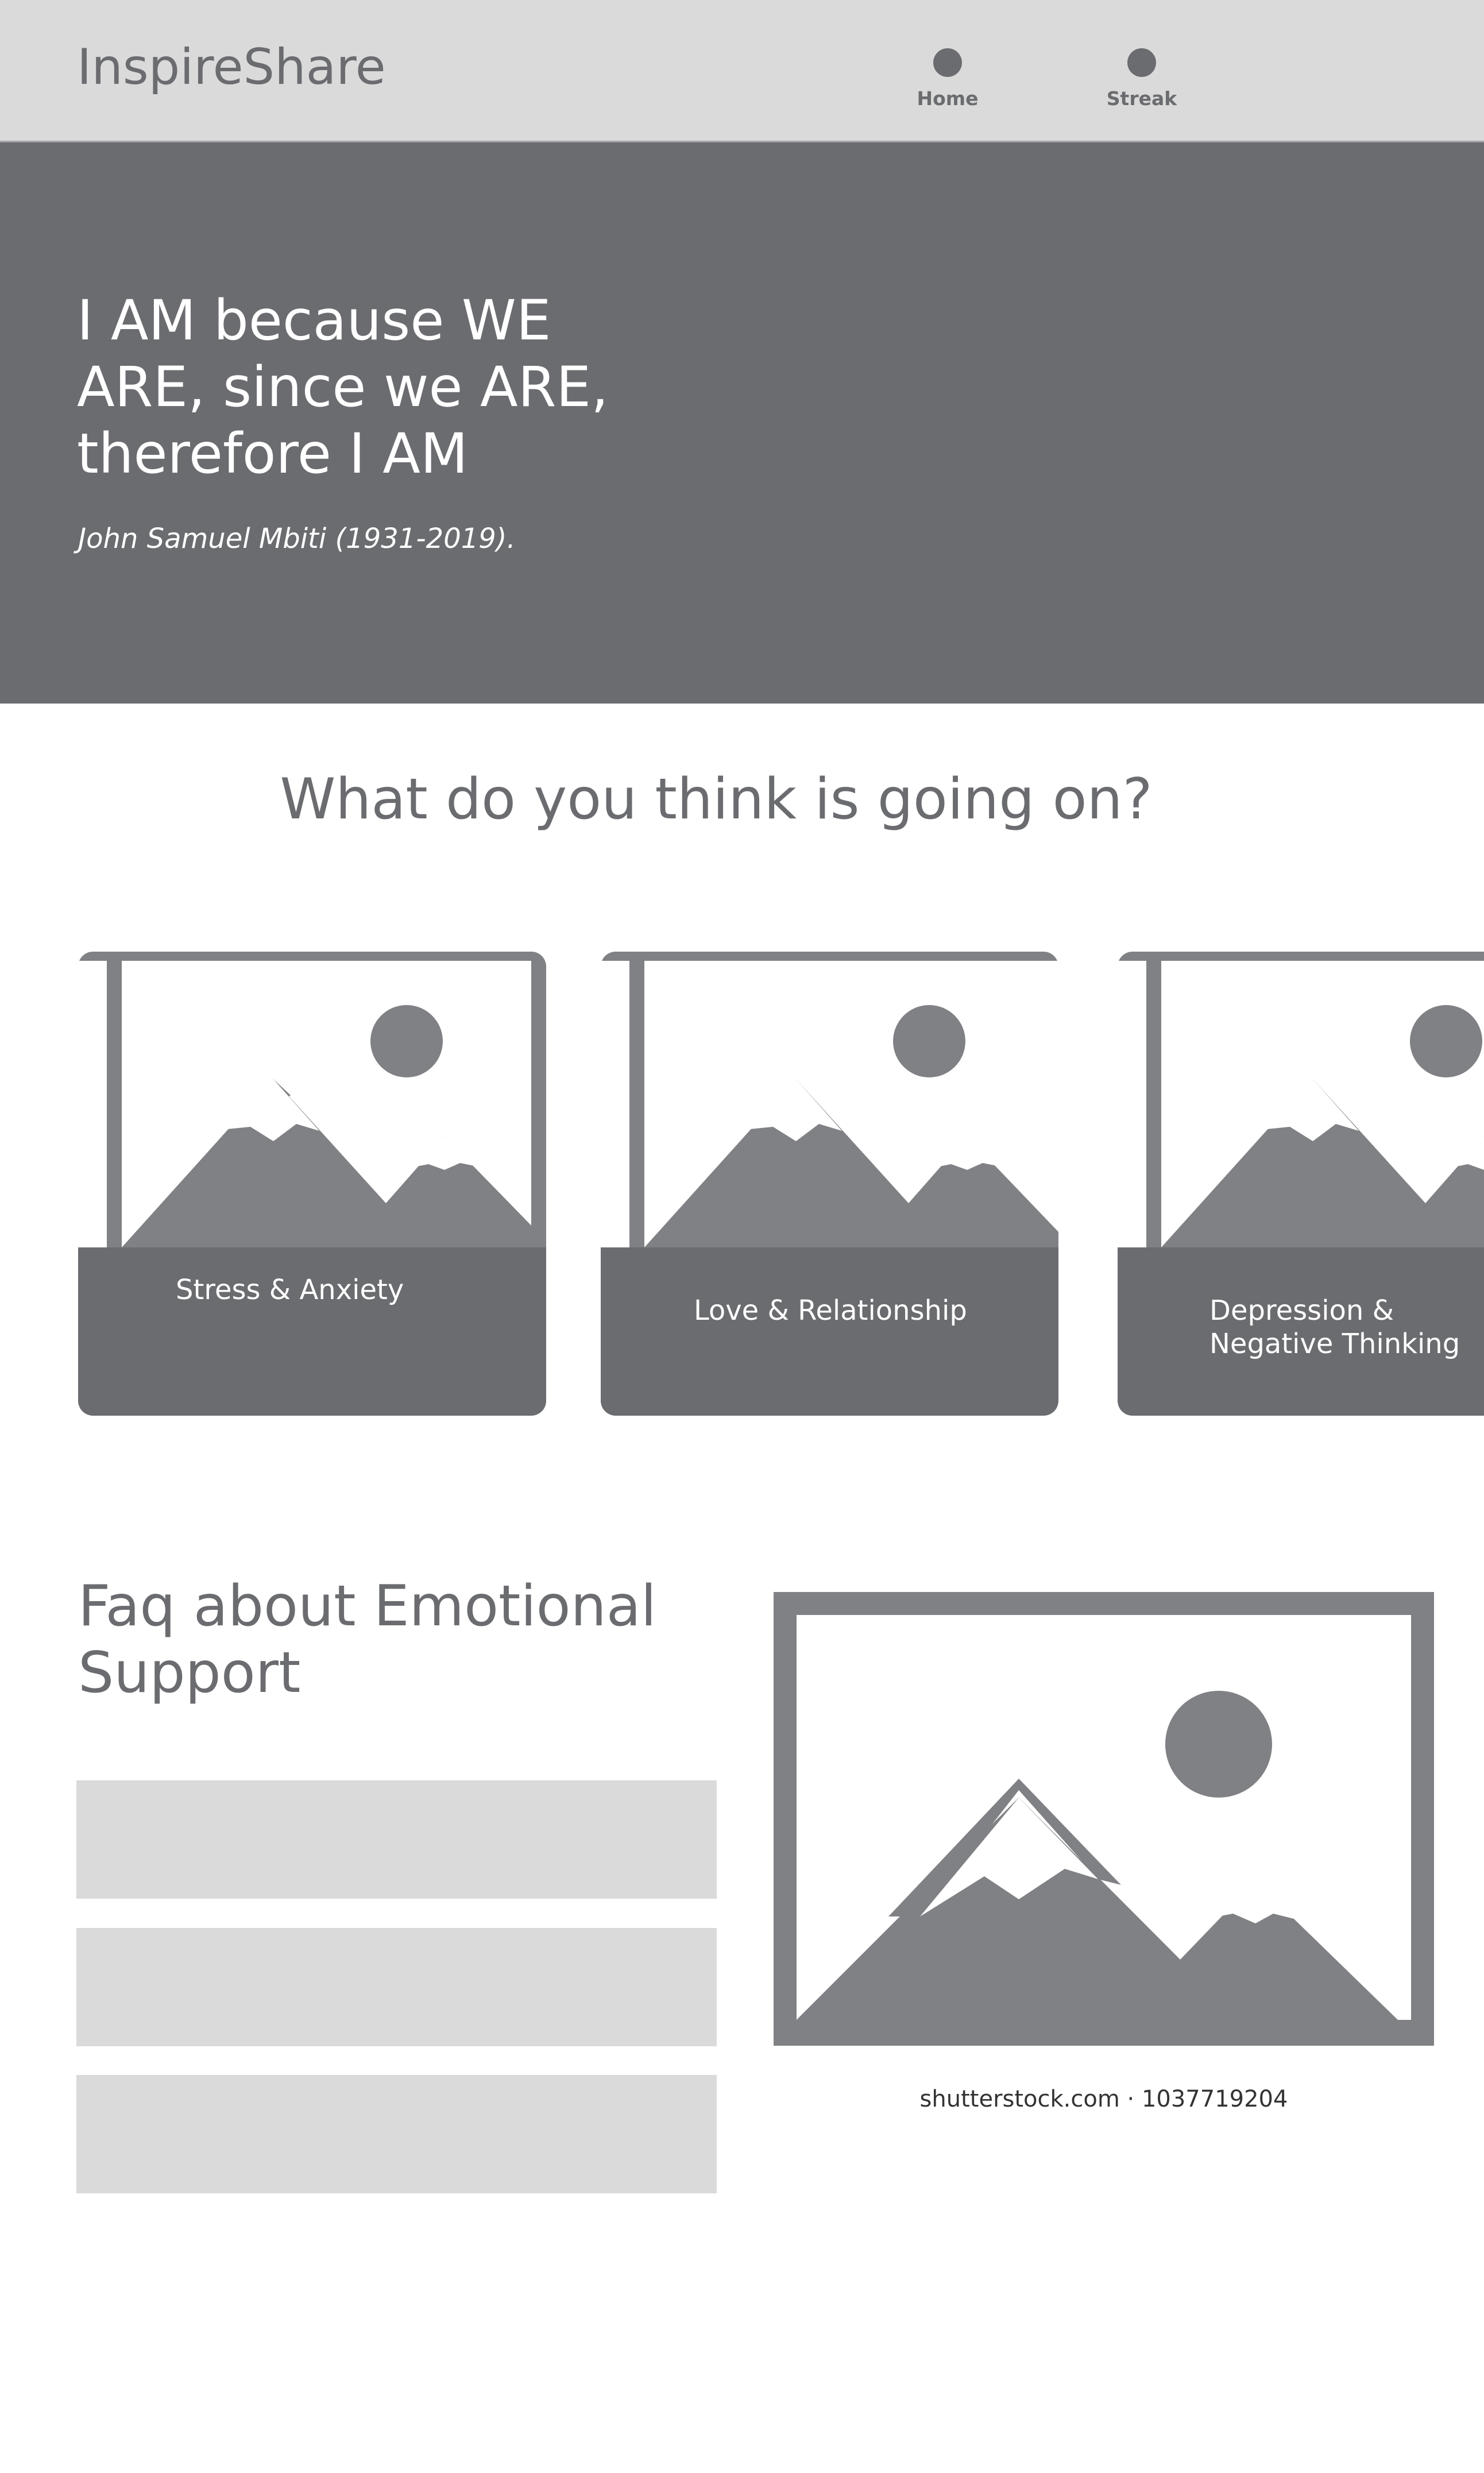  I want to click on nav-label-streak: Streak, so click(1141, 98).